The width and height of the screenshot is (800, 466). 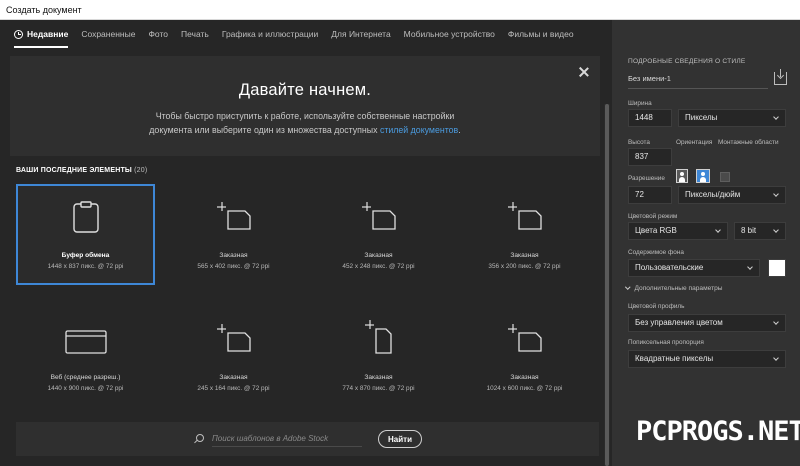 What do you see at coordinates (650, 195) in the screenshot?
I see `resolution-input: 72` at bounding box center [650, 195].